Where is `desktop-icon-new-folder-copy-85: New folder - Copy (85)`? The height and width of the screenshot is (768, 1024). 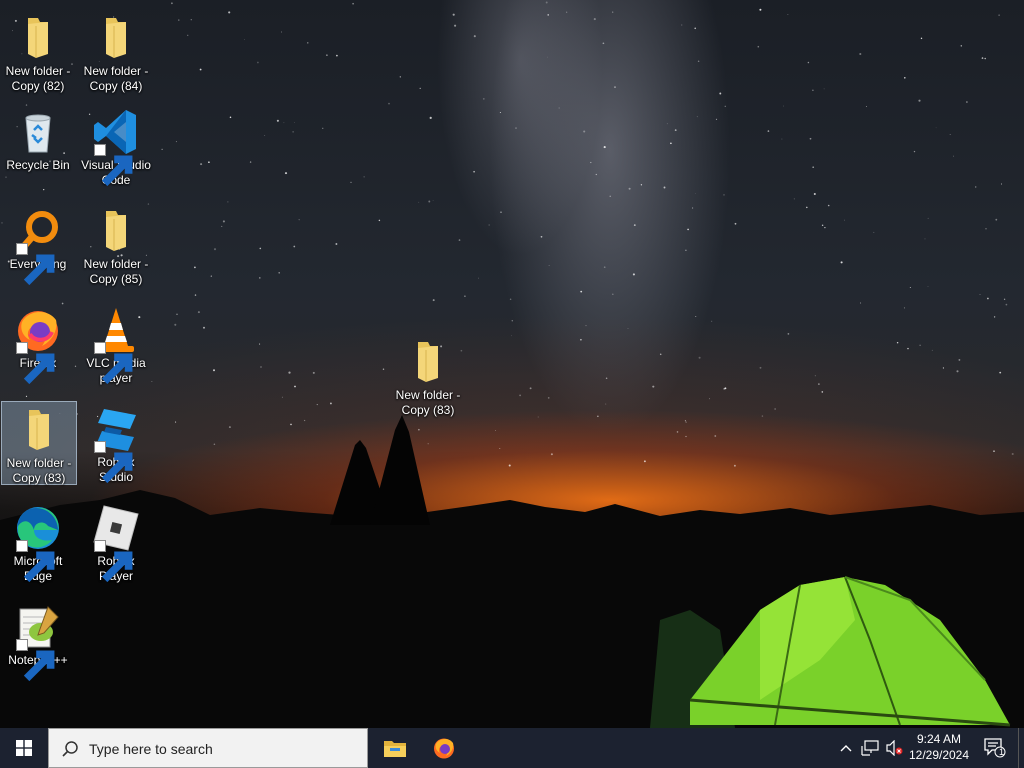 desktop-icon-new-folder-copy-85: New folder - Copy (85) is located at coordinates (116, 245).